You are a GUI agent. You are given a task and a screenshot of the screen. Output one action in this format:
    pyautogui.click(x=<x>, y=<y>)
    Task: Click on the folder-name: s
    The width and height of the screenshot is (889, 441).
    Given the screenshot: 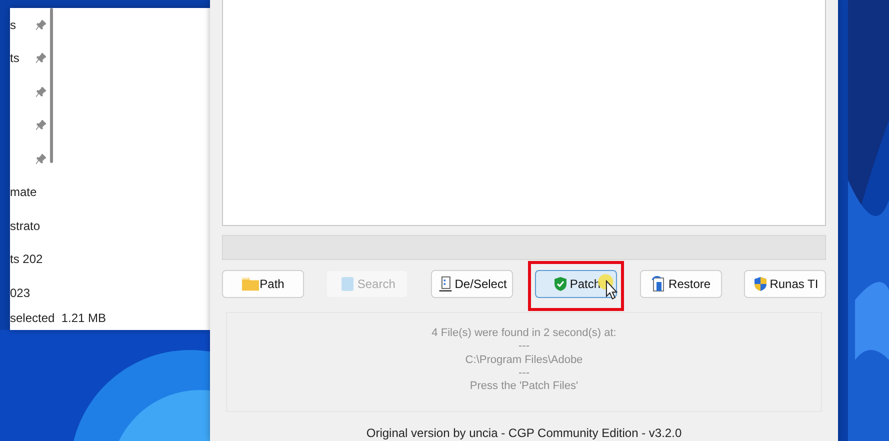 What is the action you would take?
    pyautogui.click(x=13, y=25)
    